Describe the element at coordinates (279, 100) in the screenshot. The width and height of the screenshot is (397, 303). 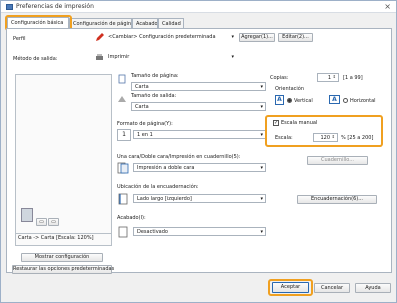
I see `portrait-icon: A` at that location.